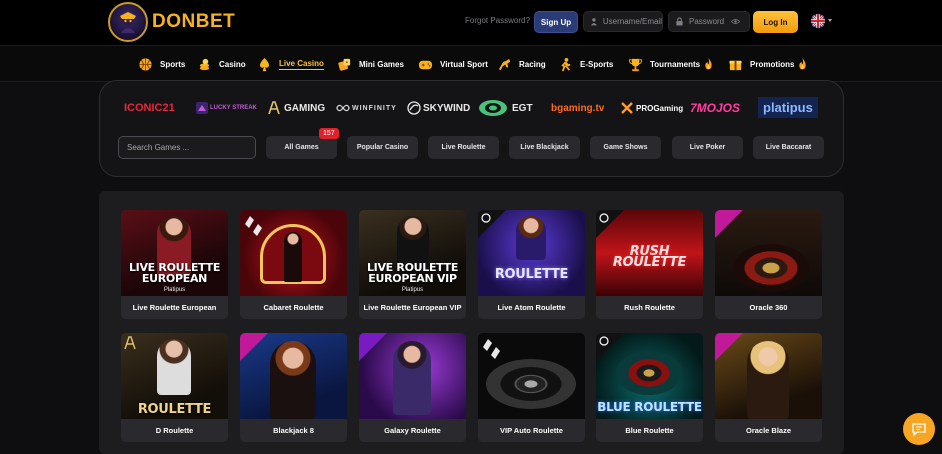 This screenshot has width=942, height=454. I want to click on nav-label: Promotions, so click(772, 64).